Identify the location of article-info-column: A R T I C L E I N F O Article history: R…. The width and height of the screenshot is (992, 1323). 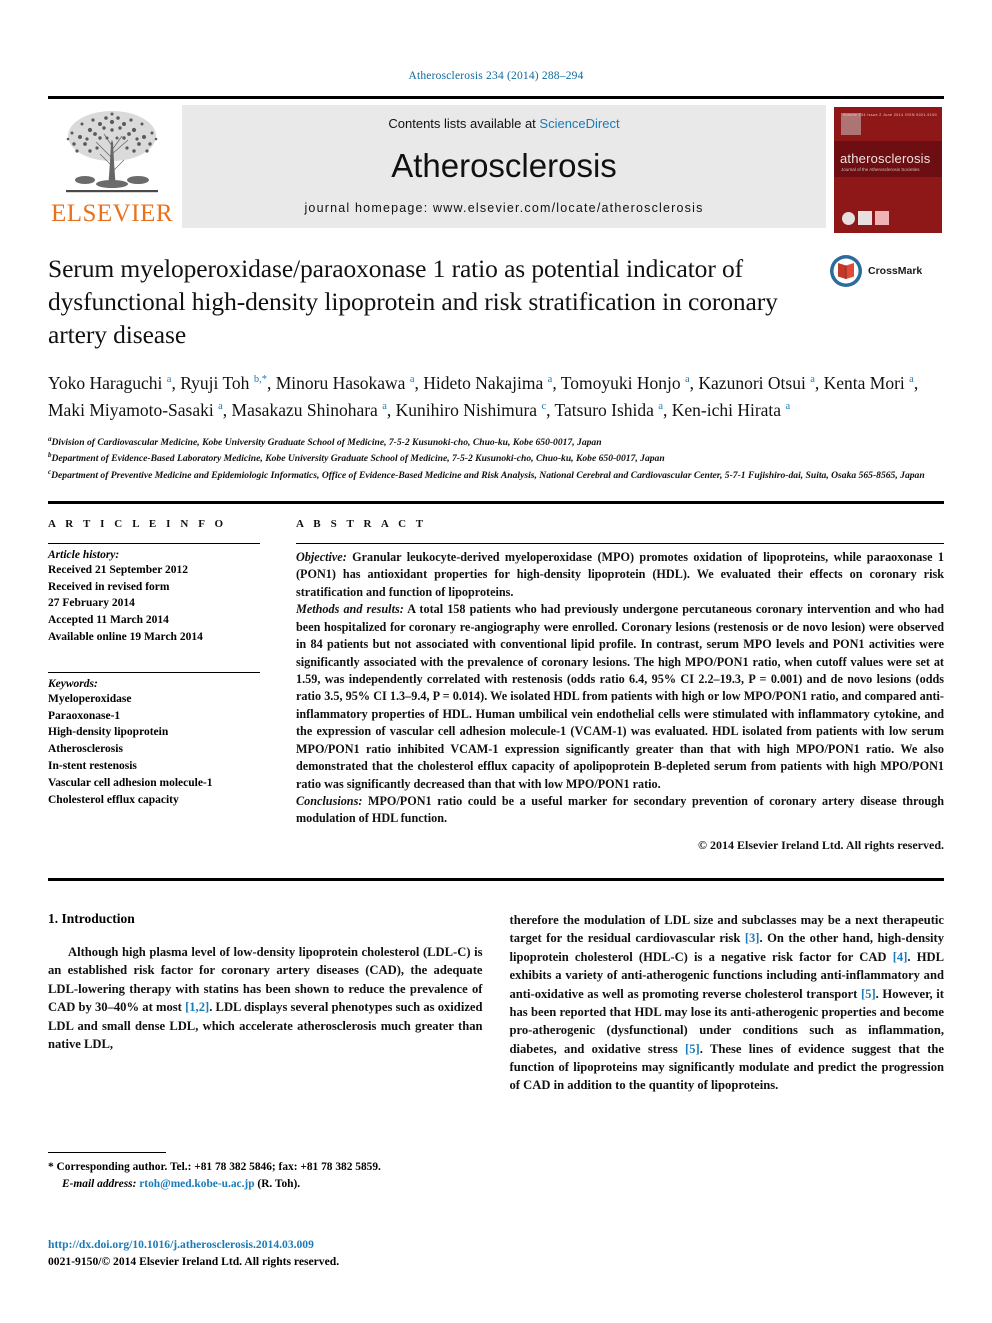
(166, 686).